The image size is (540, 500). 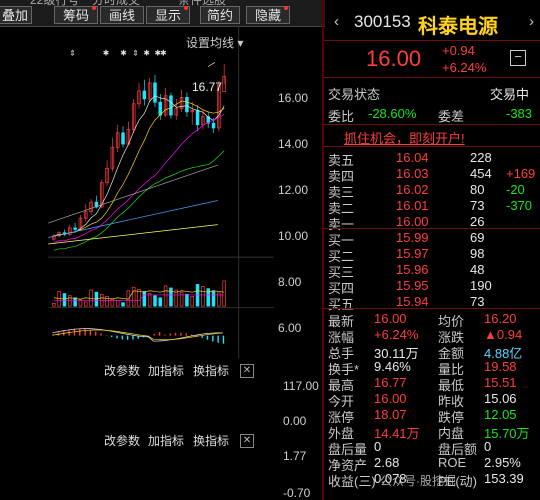 I want to click on bid-volume: 98, so click(x=477, y=253).